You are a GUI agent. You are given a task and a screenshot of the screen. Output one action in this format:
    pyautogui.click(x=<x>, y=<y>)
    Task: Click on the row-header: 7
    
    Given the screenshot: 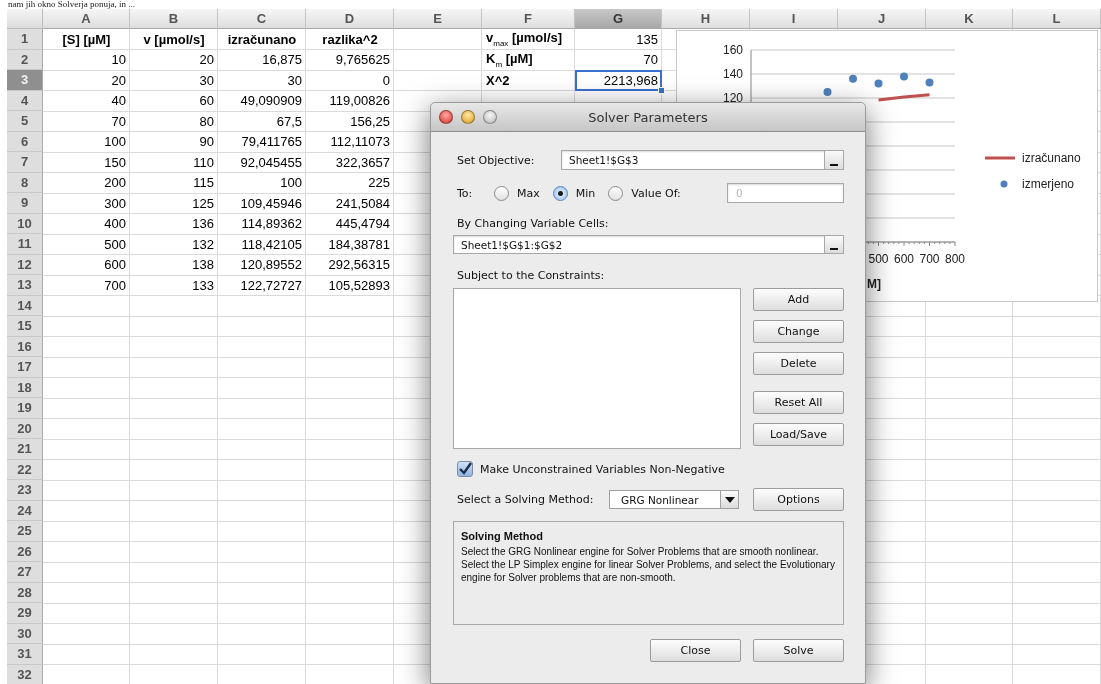 What is the action you would take?
    pyautogui.click(x=25, y=162)
    